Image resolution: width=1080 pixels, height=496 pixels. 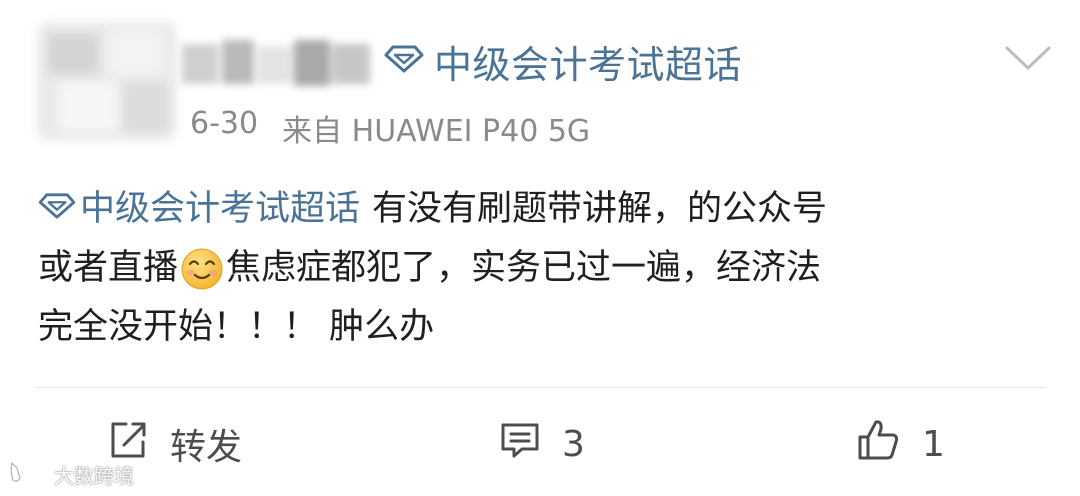 What do you see at coordinates (933, 444) in the screenshot?
I see `like-count: 1` at bounding box center [933, 444].